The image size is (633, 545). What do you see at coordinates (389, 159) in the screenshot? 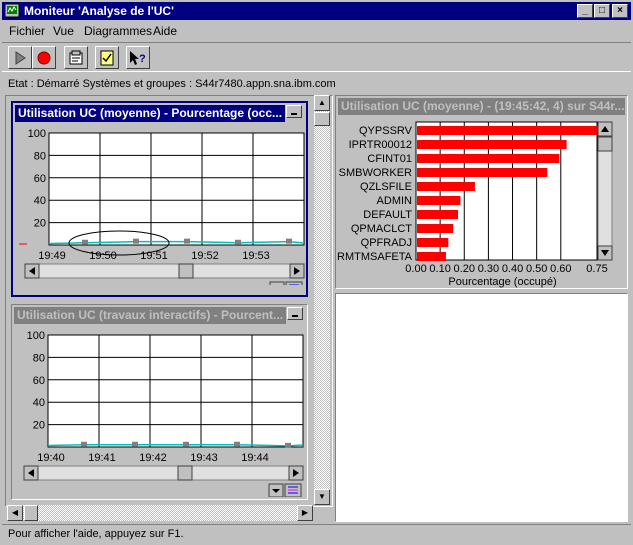
I see `bar-category-label: CFINT01` at bounding box center [389, 159].